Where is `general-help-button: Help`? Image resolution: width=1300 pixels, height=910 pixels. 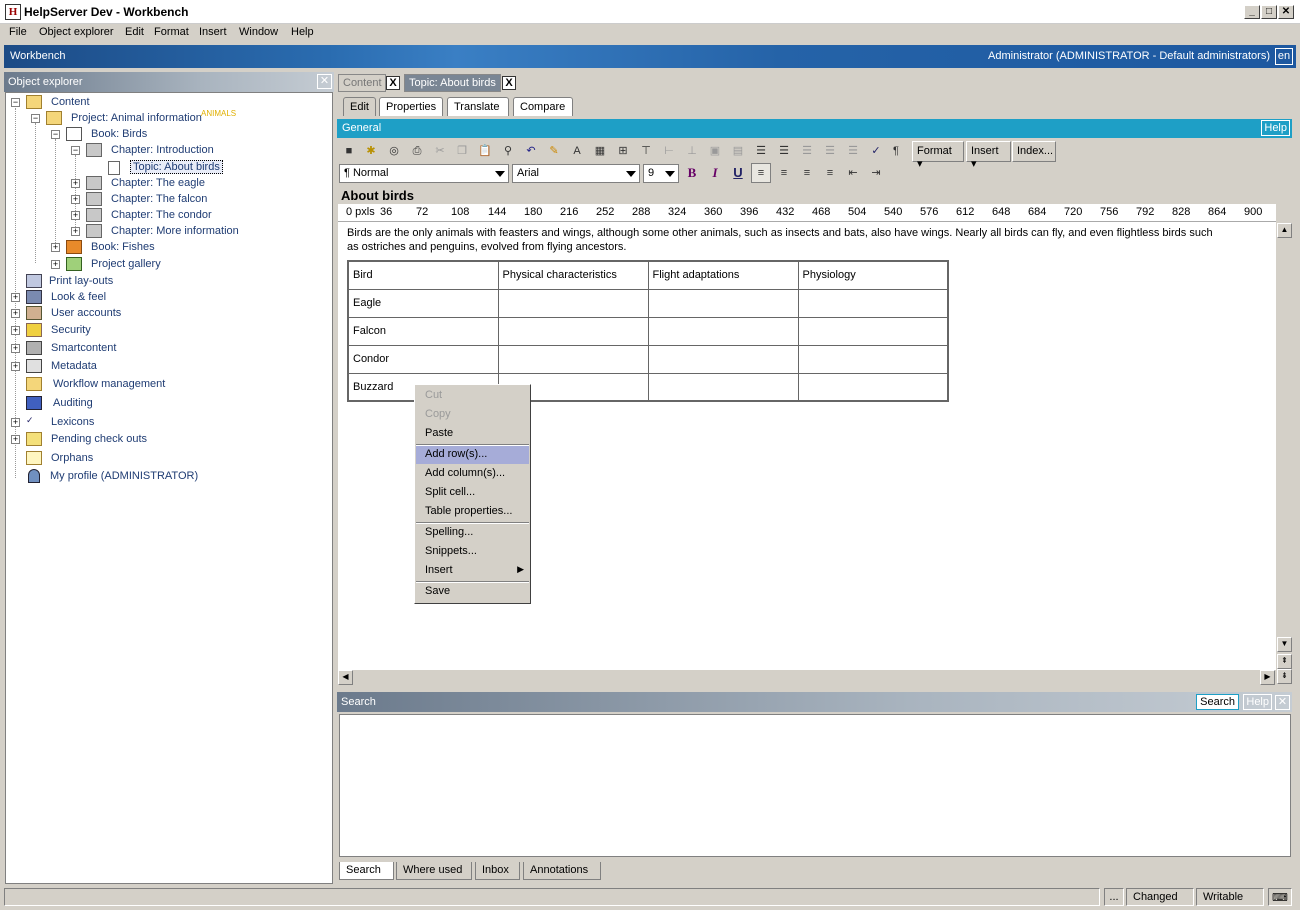 general-help-button: Help is located at coordinates (1275, 128).